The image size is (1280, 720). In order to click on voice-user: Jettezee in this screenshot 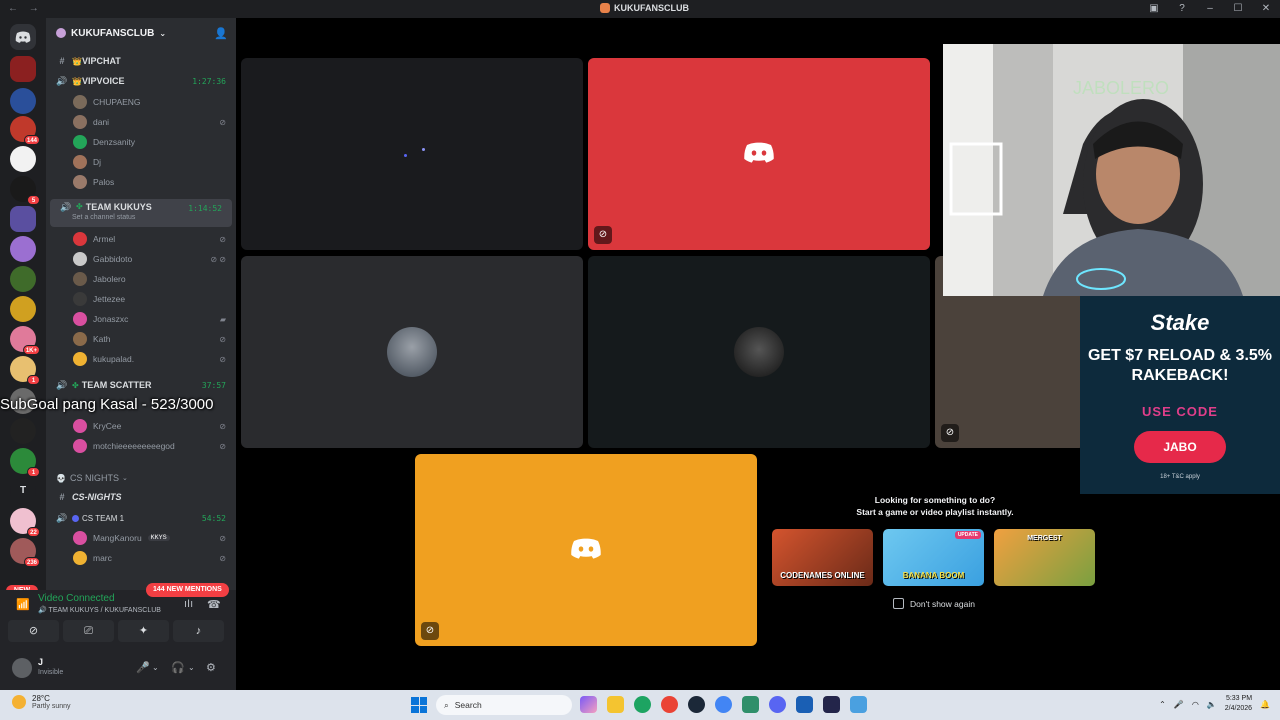, I will do `click(141, 299)`.